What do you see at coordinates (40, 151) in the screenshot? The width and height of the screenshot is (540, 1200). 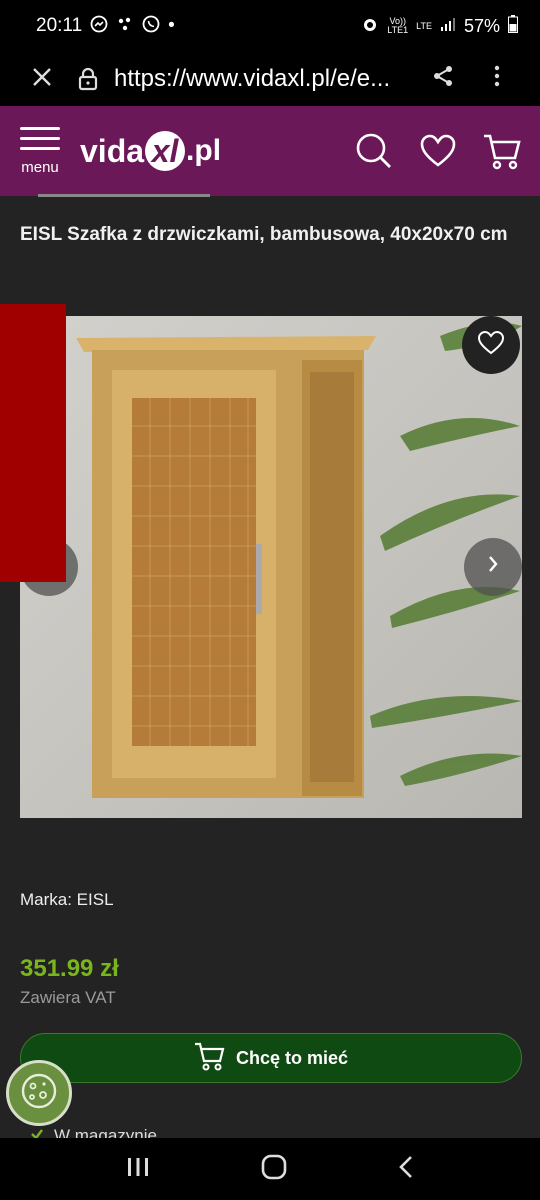 I see `menu-button: menu` at bounding box center [40, 151].